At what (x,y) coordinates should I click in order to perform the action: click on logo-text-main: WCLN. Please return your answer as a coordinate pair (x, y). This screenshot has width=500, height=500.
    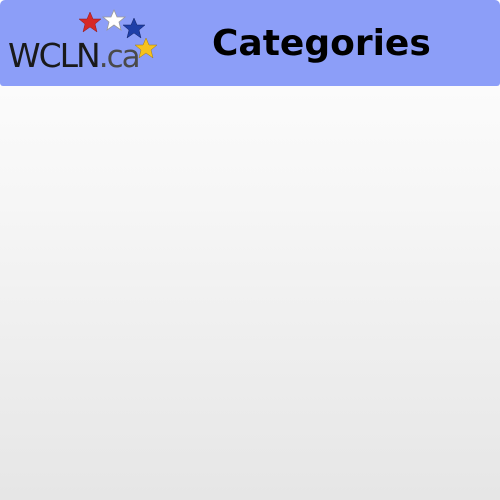
    Looking at the image, I should click on (54, 55).